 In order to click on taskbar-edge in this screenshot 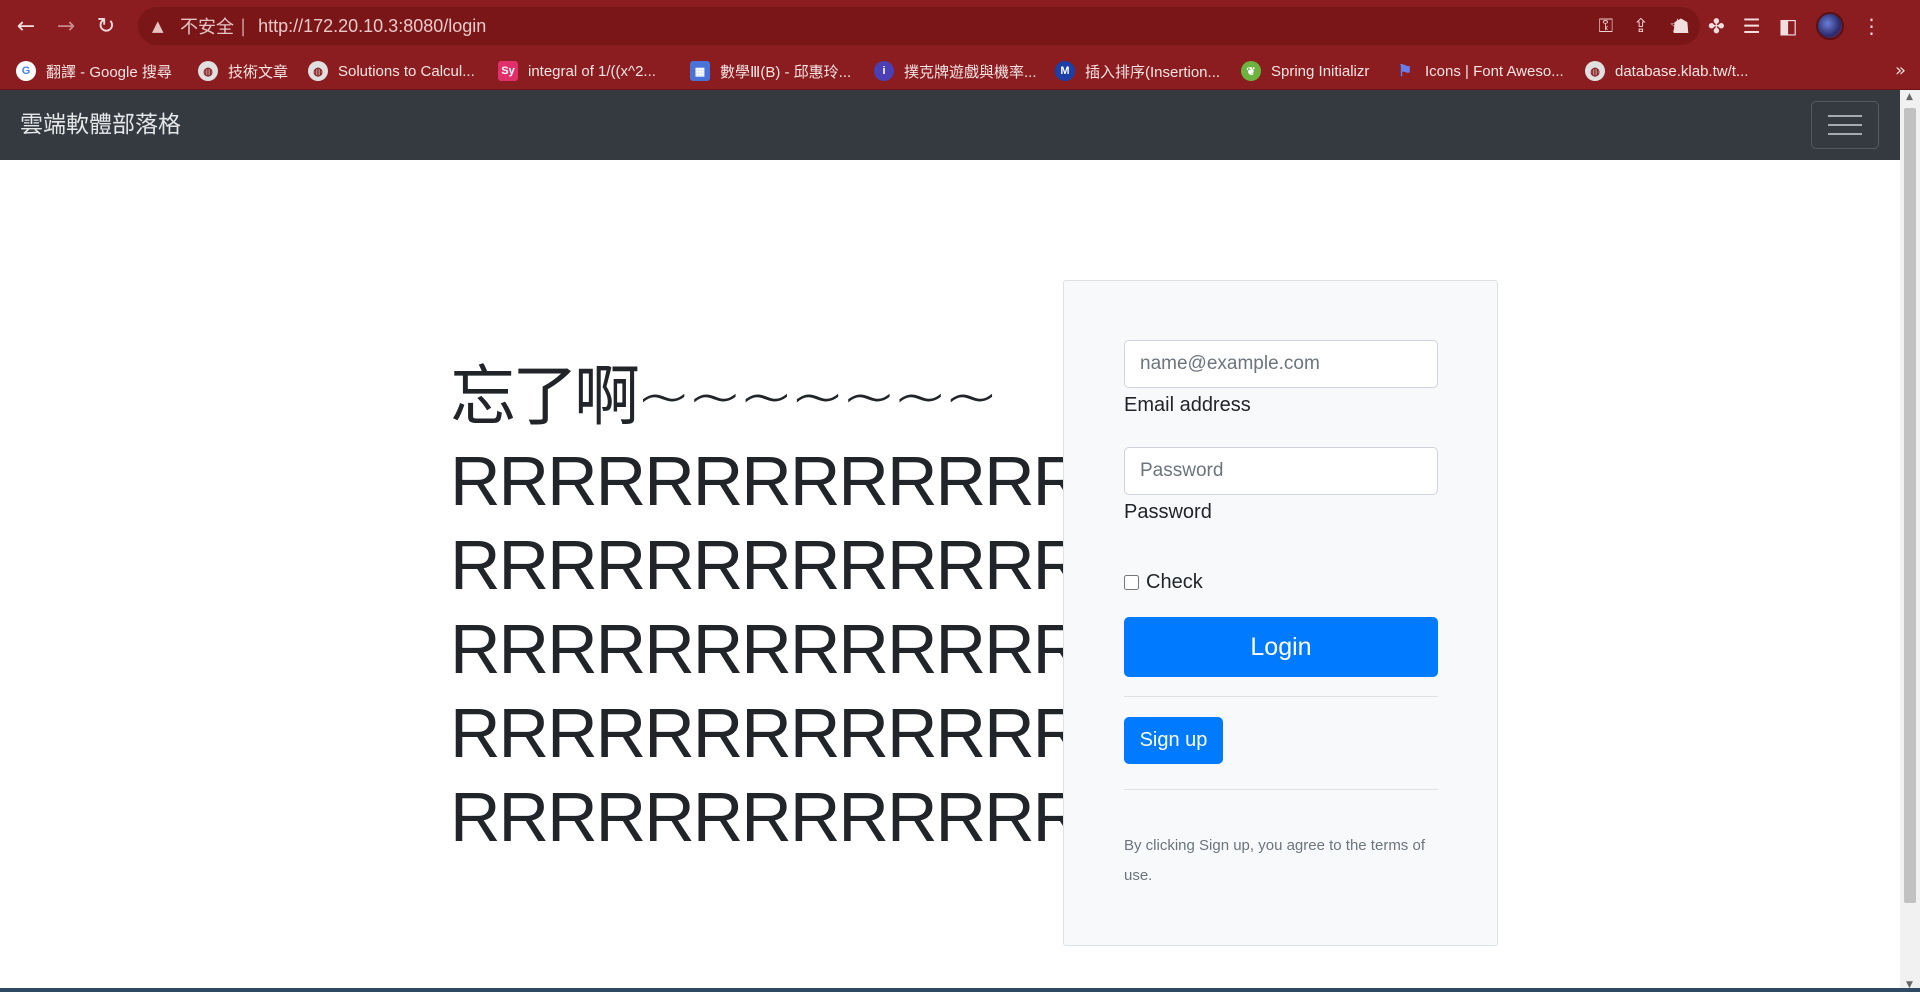, I will do `click(960, 990)`.